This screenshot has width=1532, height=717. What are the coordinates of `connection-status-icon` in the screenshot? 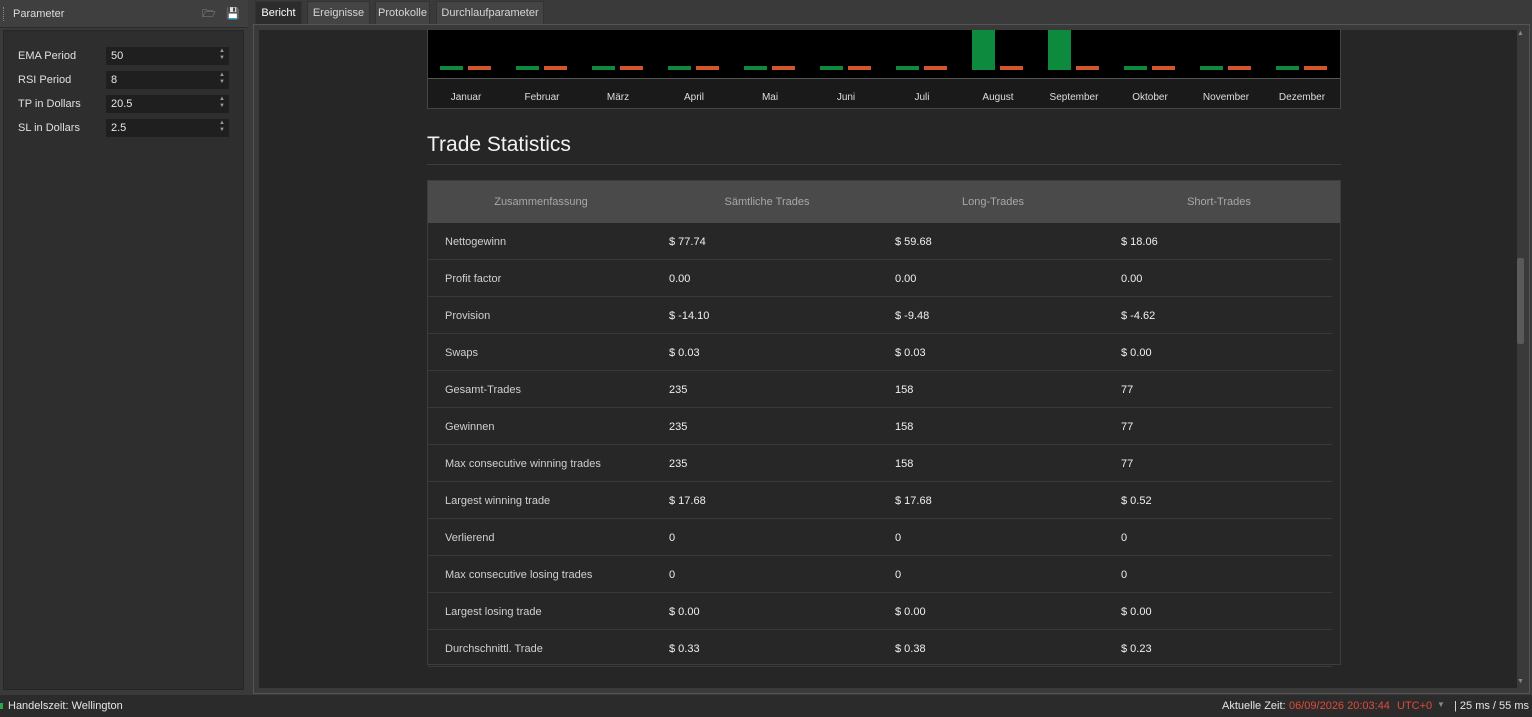 It's located at (1, 706).